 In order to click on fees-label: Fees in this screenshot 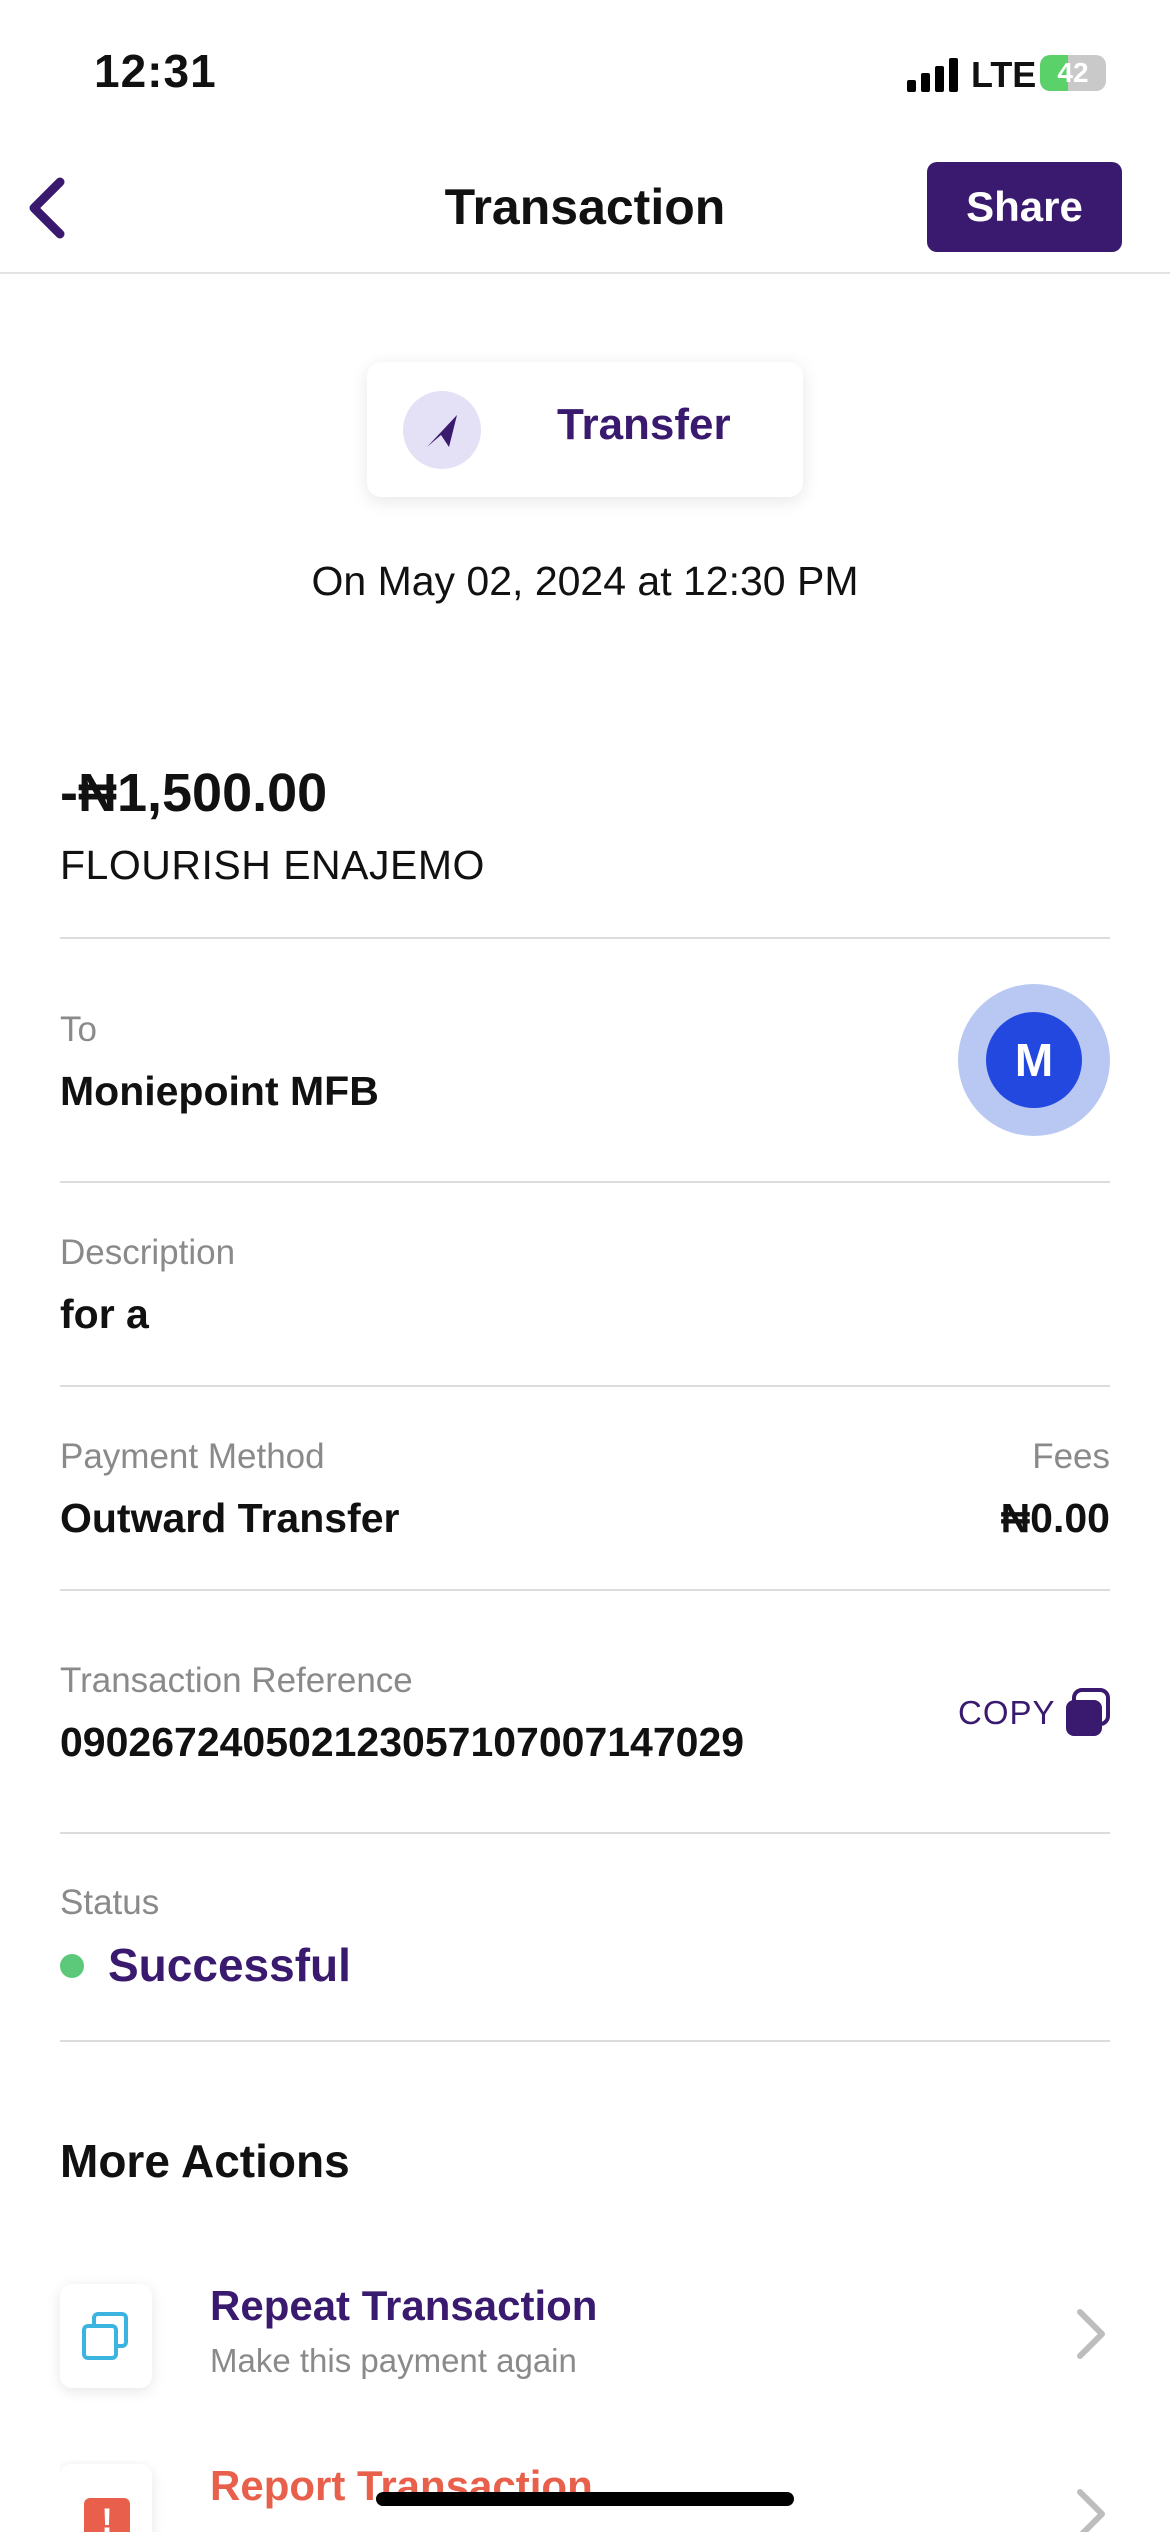, I will do `click(1071, 1456)`.